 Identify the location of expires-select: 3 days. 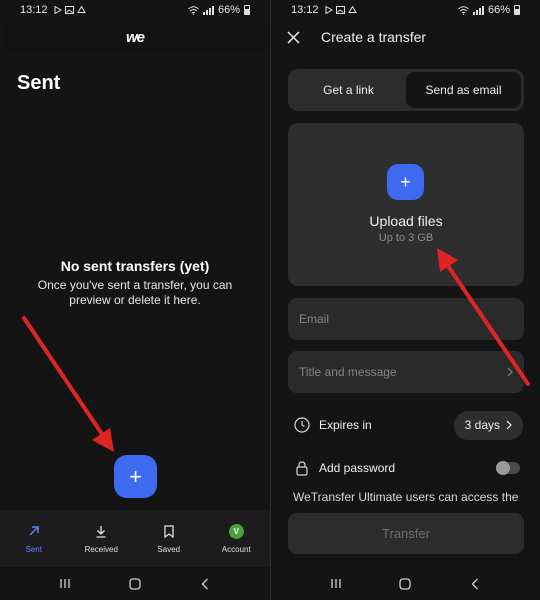
(488, 425).